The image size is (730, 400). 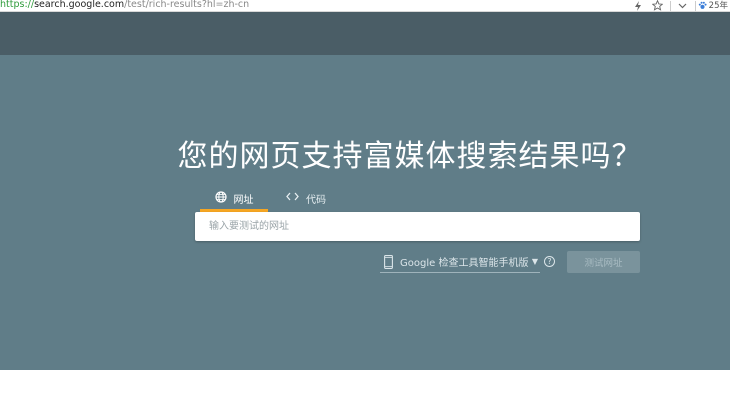 What do you see at coordinates (292, 198) in the screenshot?
I see `code-icon` at bounding box center [292, 198].